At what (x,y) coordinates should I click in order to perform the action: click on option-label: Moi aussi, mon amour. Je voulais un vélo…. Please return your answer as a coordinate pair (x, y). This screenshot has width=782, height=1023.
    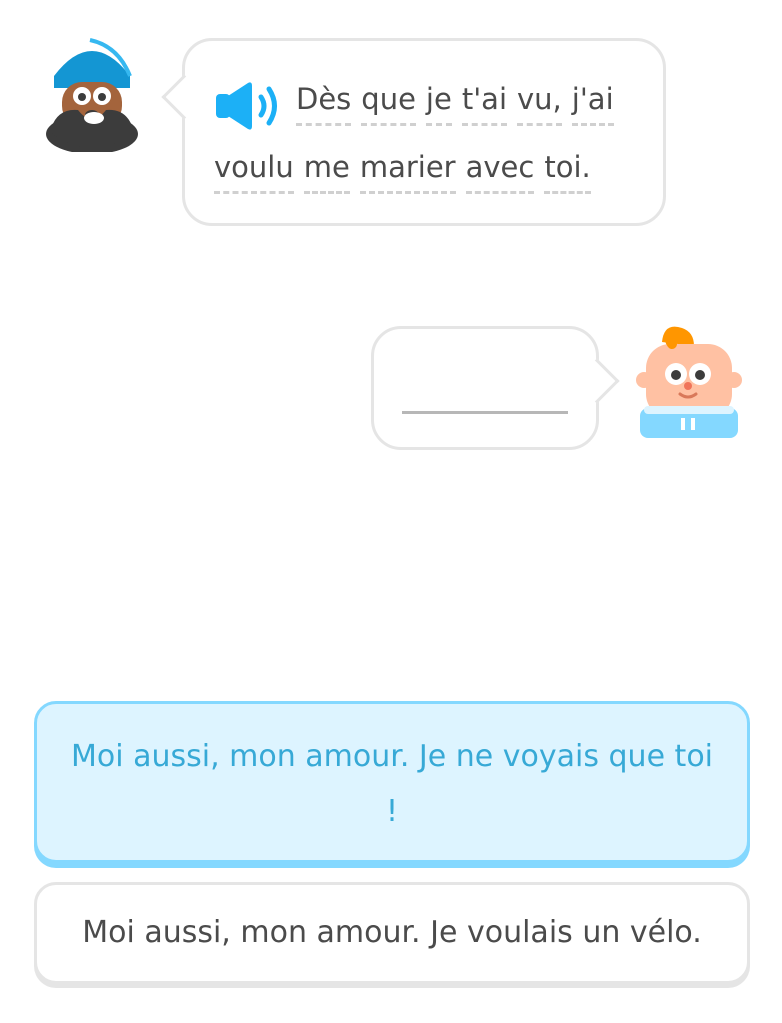
    Looking at the image, I should click on (392, 933).